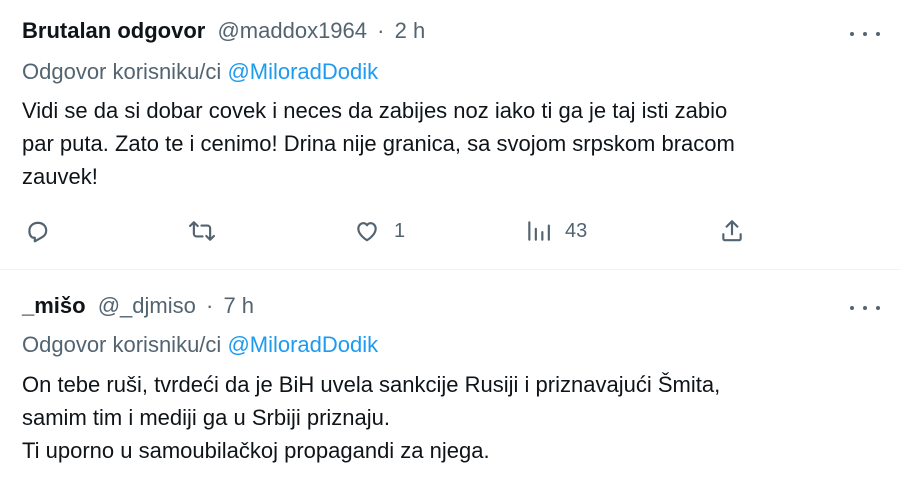 This screenshot has width=900, height=486. Describe the element at coordinates (238, 305) in the screenshot. I see `timestamp: 7 h` at that location.